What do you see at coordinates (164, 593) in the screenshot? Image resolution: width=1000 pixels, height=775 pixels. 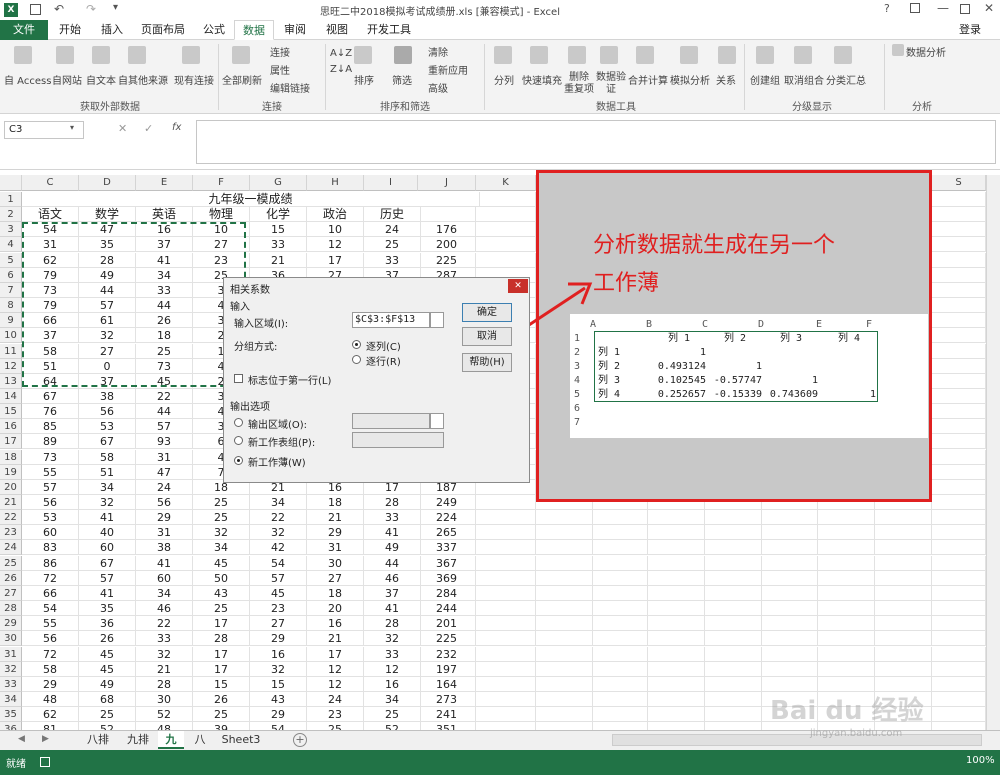 I see `data-cell: 34` at bounding box center [164, 593].